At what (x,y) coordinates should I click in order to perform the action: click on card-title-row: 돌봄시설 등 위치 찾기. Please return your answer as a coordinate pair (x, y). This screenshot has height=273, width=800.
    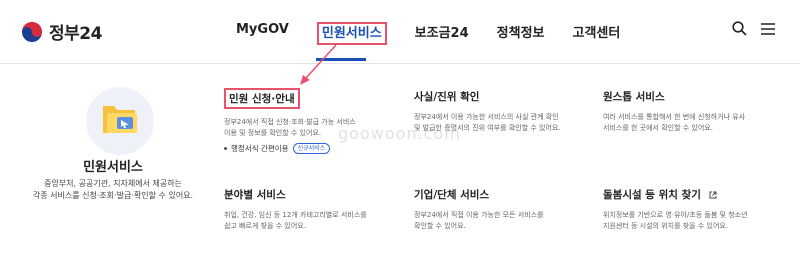
    Looking at the image, I should click on (688, 194).